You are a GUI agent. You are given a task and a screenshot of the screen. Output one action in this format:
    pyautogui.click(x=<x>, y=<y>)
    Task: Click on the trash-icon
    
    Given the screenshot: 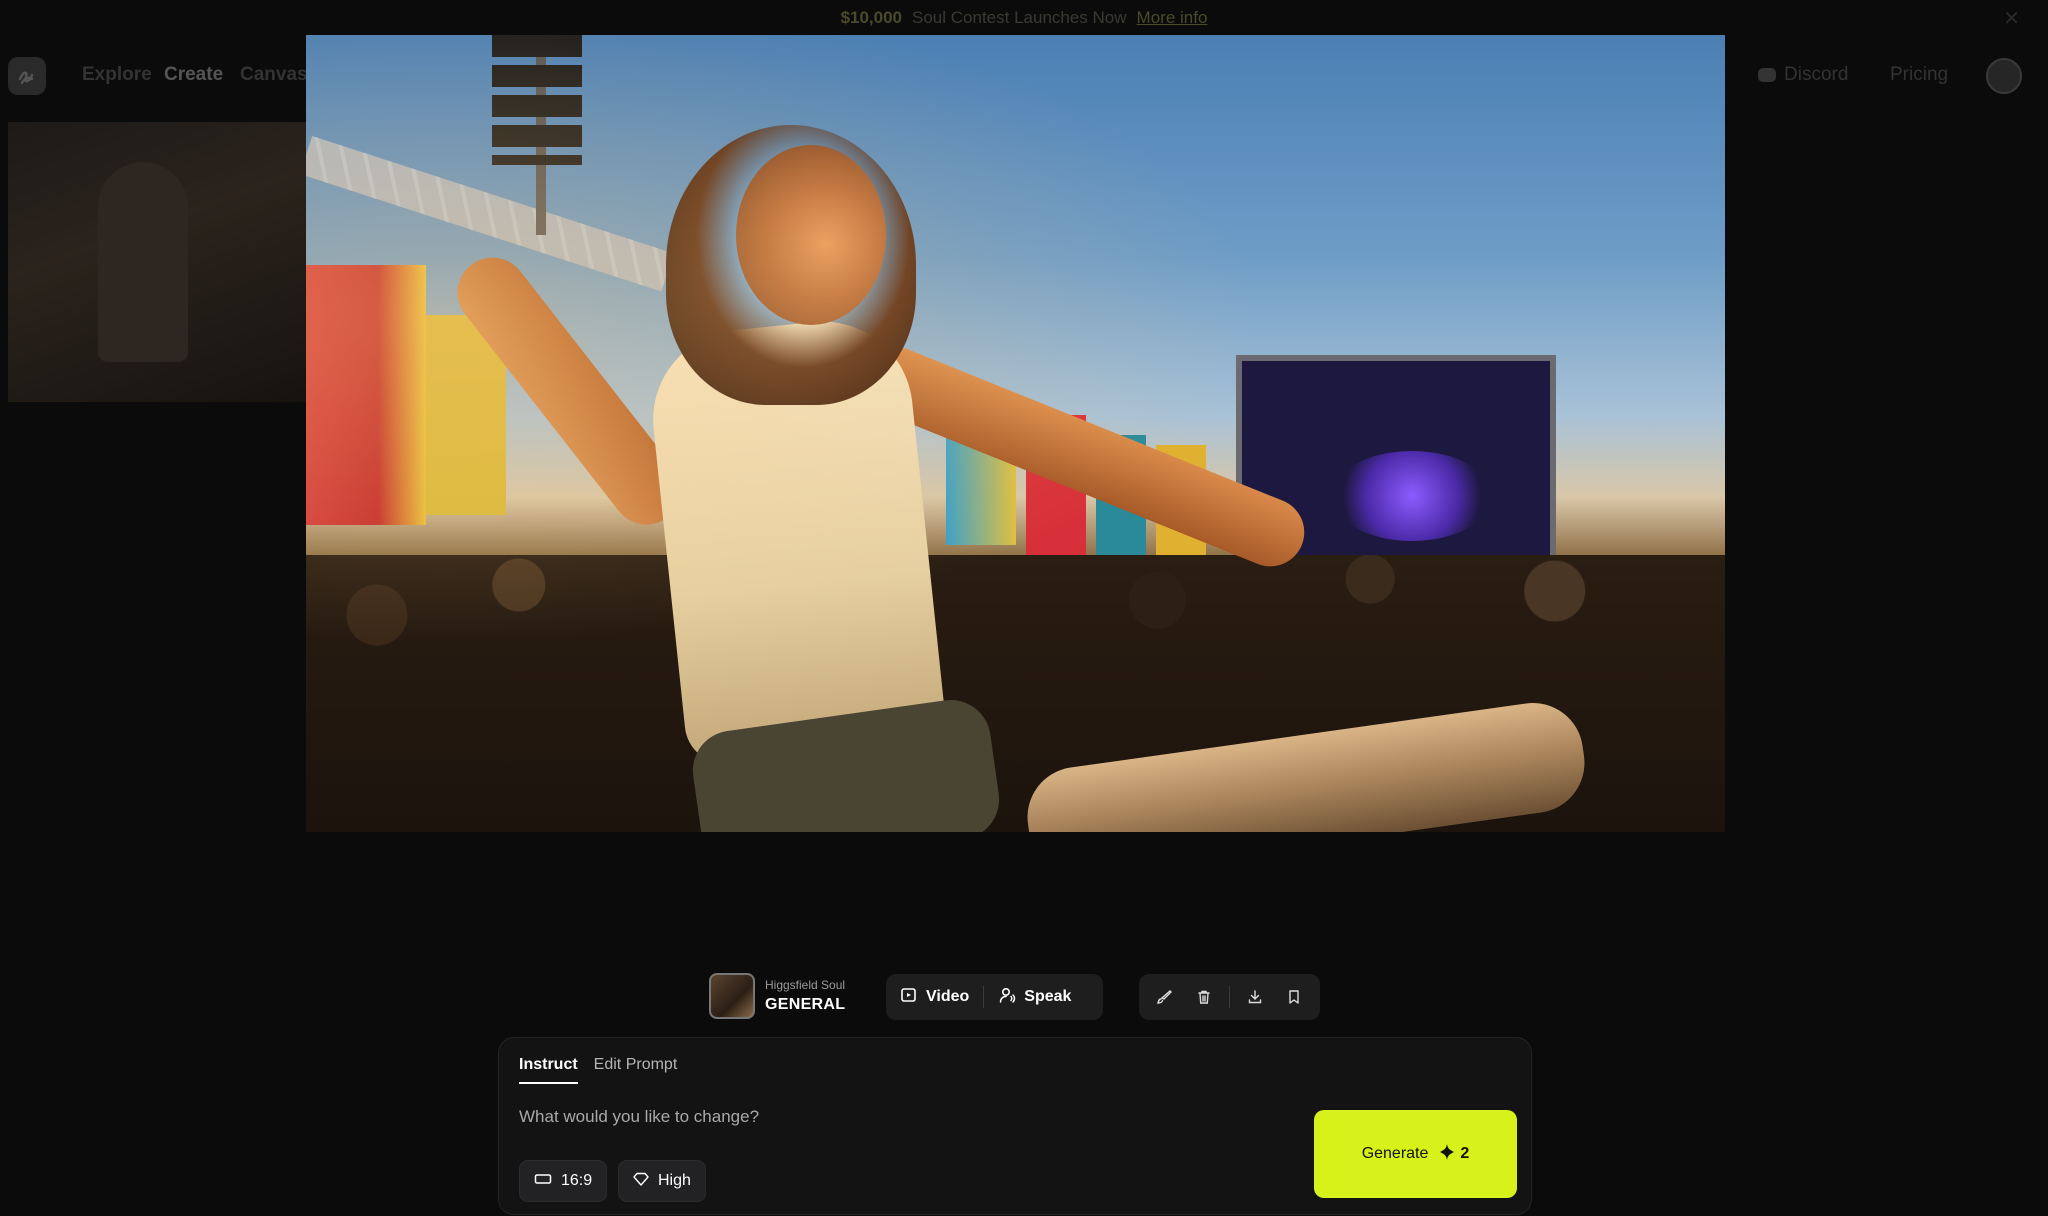 What is the action you would take?
    pyautogui.click(x=1204, y=997)
    